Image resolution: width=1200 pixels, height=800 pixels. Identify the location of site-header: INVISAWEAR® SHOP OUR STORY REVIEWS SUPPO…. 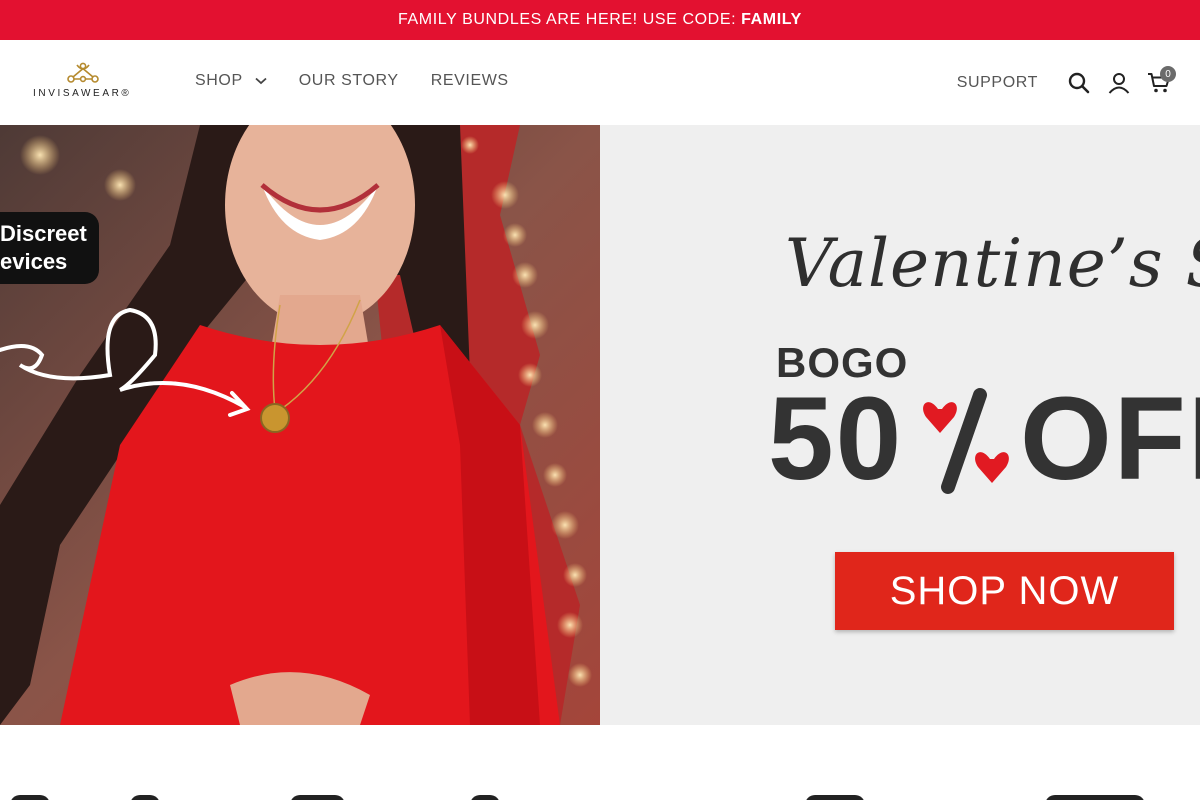
(600, 82).